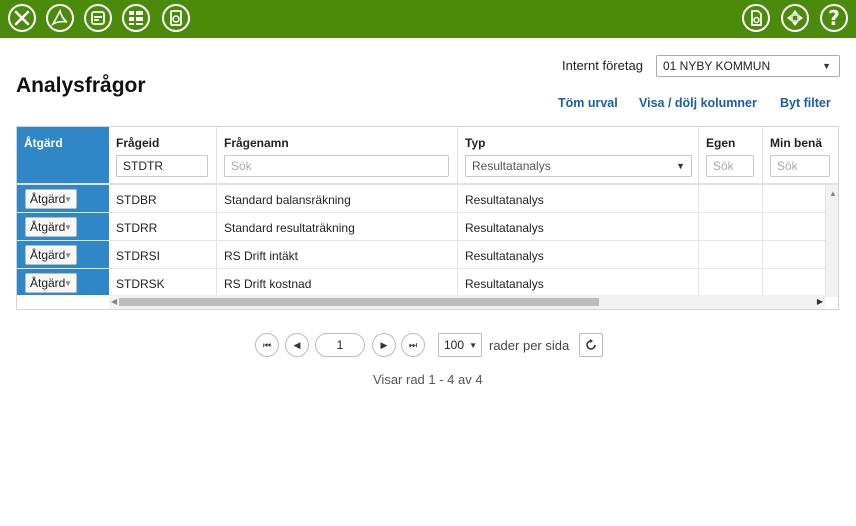 The height and width of the screenshot is (526, 856). I want to click on scroll-up-icon: ▲, so click(833, 193).